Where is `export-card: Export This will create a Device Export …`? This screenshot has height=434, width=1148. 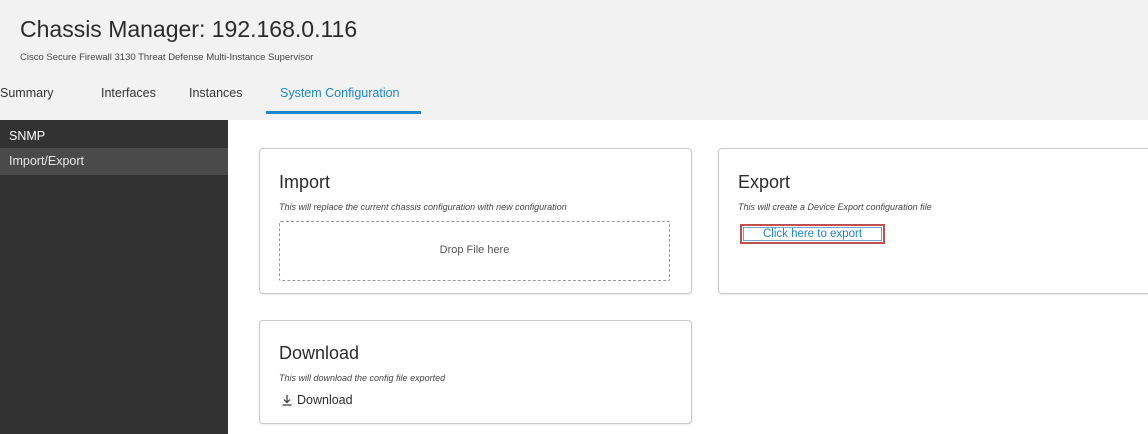 export-card: Export This will create a Device Export … is located at coordinates (933, 221).